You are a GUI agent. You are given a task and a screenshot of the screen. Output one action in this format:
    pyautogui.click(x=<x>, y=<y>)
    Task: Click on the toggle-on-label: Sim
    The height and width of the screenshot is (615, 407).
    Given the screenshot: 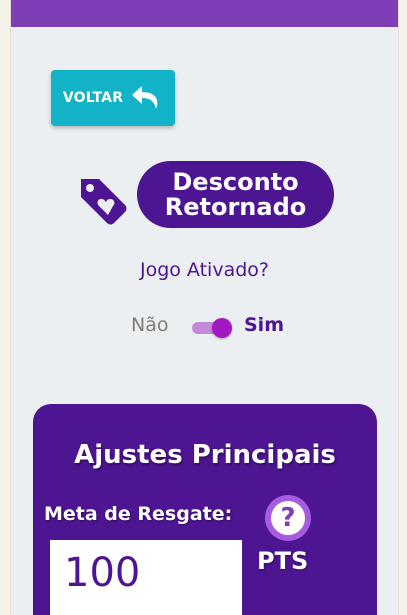 What is the action you would take?
    pyautogui.click(x=264, y=325)
    